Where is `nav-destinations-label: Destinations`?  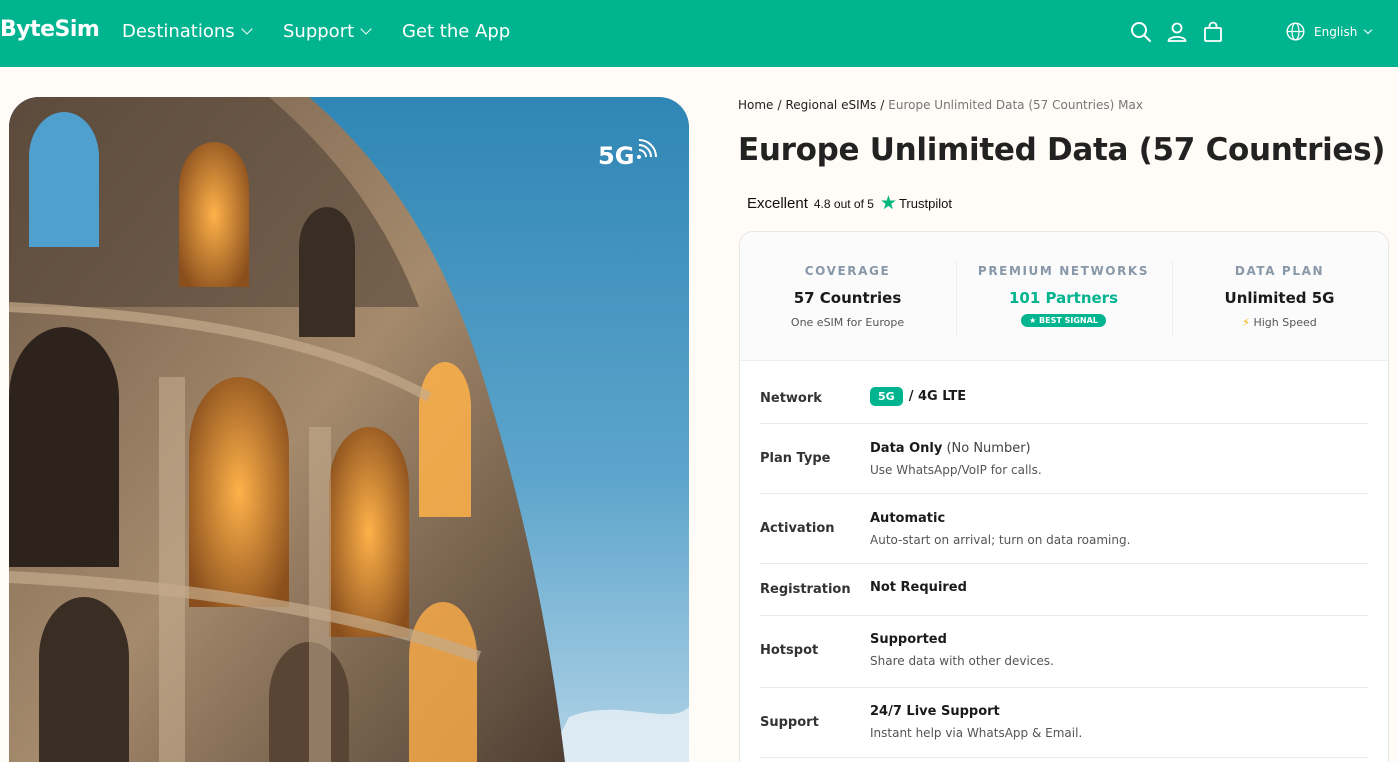 nav-destinations-label: Destinations is located at coordinates (178, 31).